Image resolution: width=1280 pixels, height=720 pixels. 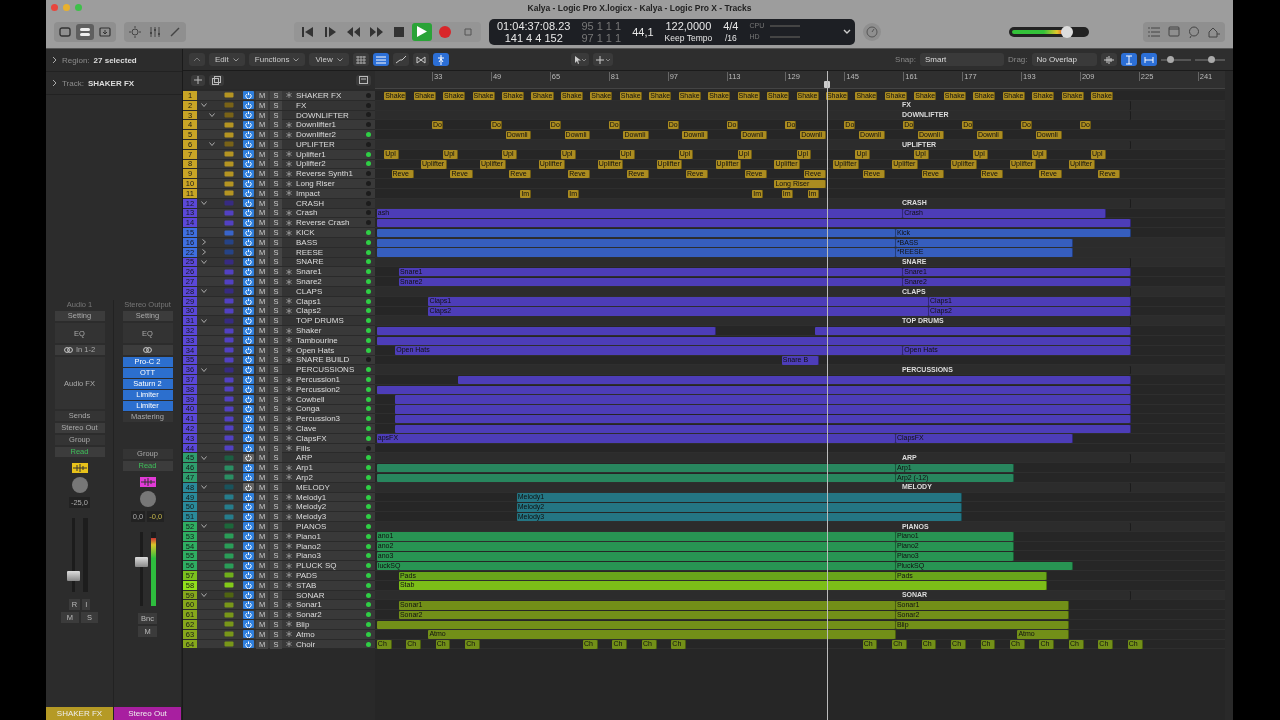 What do you see at coordinates (327, 350) in the screenshot?
I see `track-name: Open Hats` at bounding box center [327, 350].